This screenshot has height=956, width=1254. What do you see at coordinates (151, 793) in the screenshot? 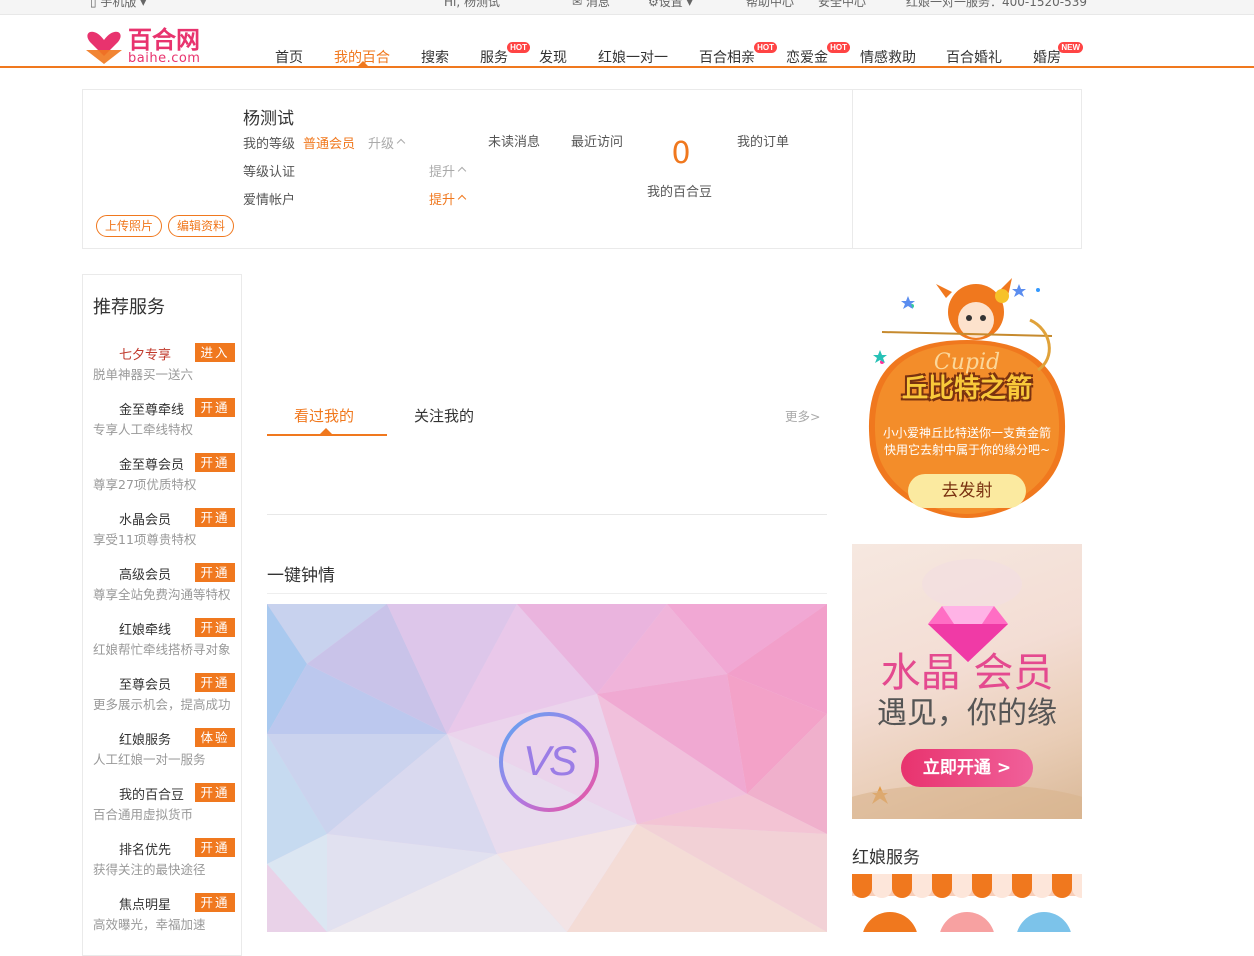
I see `service-name: 我的百合豆` at bounding box center [151, 793].